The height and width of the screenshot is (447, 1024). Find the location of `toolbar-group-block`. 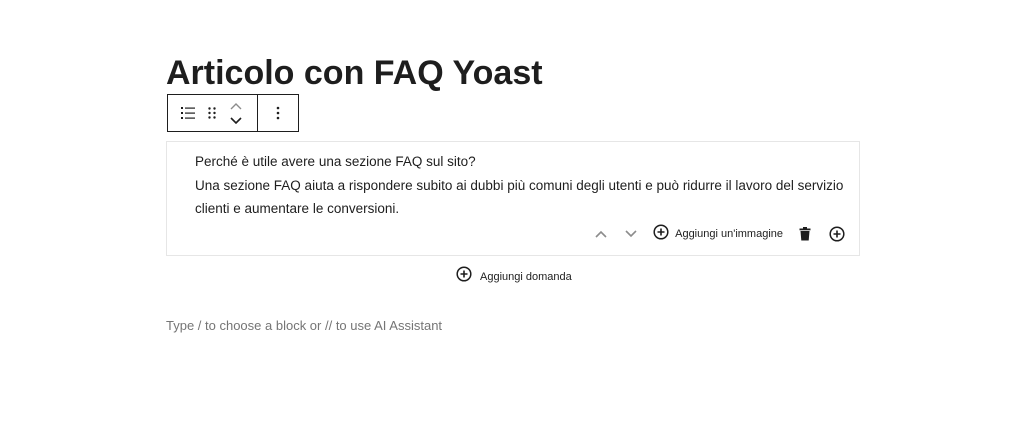

toolbar-group-block is located at coordinates (213, 113).